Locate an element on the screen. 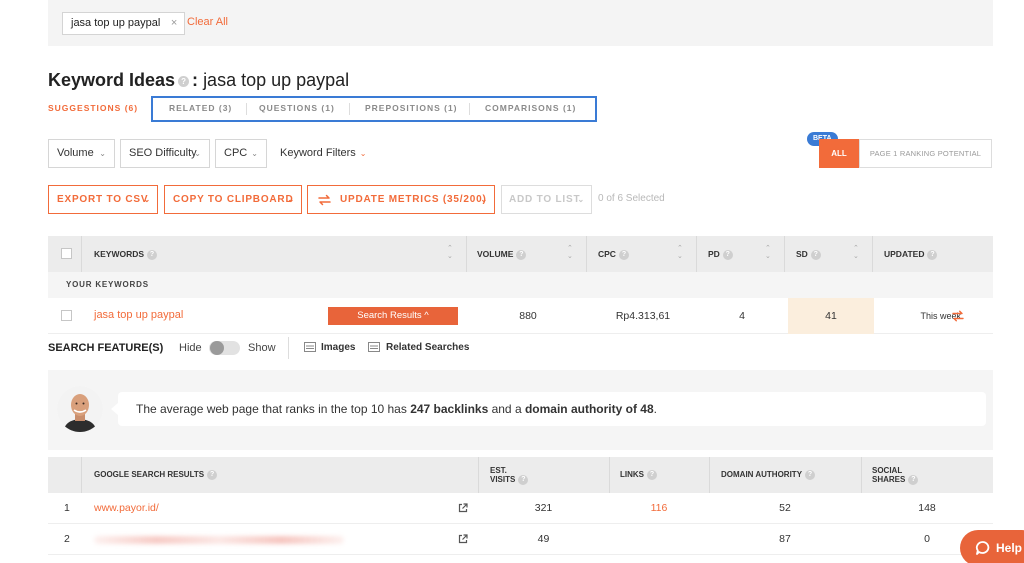 This screenshot has width=1024, height=563. copy-clipboard-button: COPY TO CLIPBOARD ⌄ is located at coordinates (233, 199).